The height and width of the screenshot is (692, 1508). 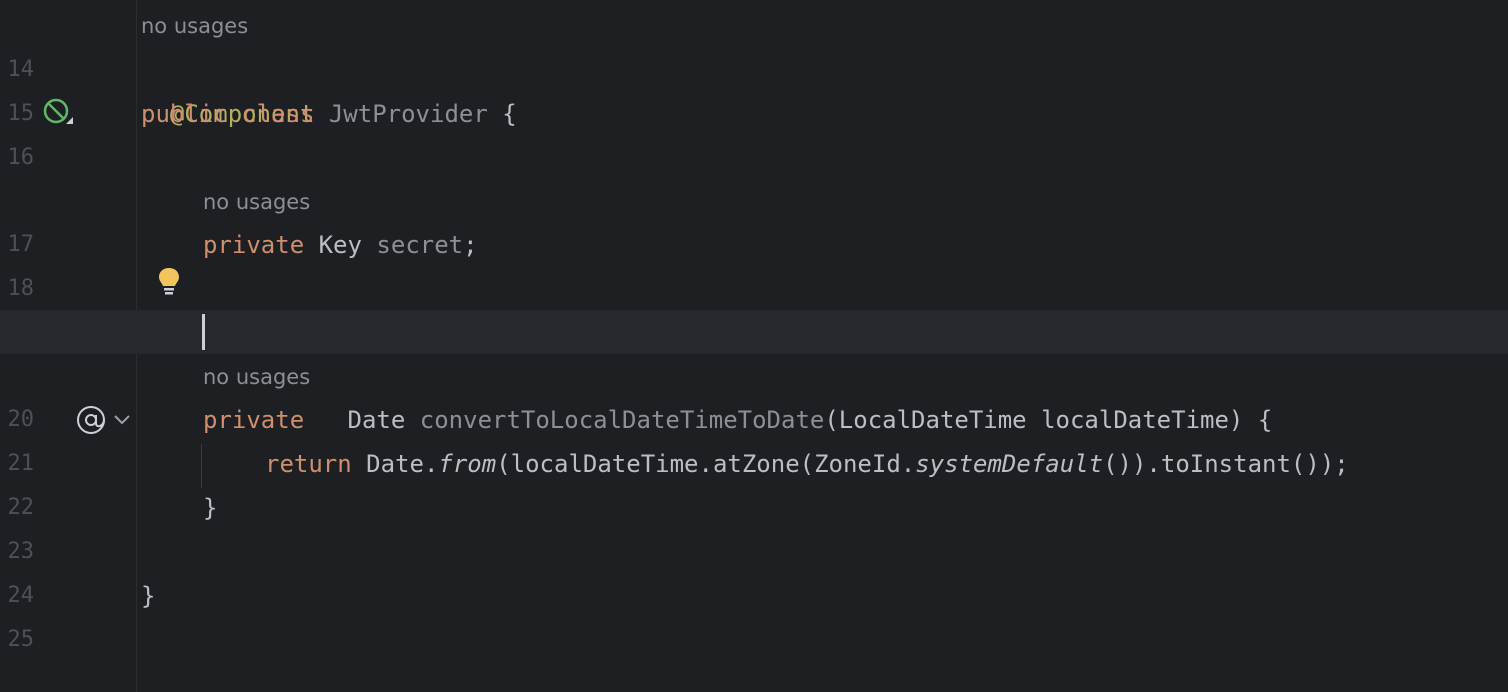 I want to click on indent-guide, so click(x=201, y=466).